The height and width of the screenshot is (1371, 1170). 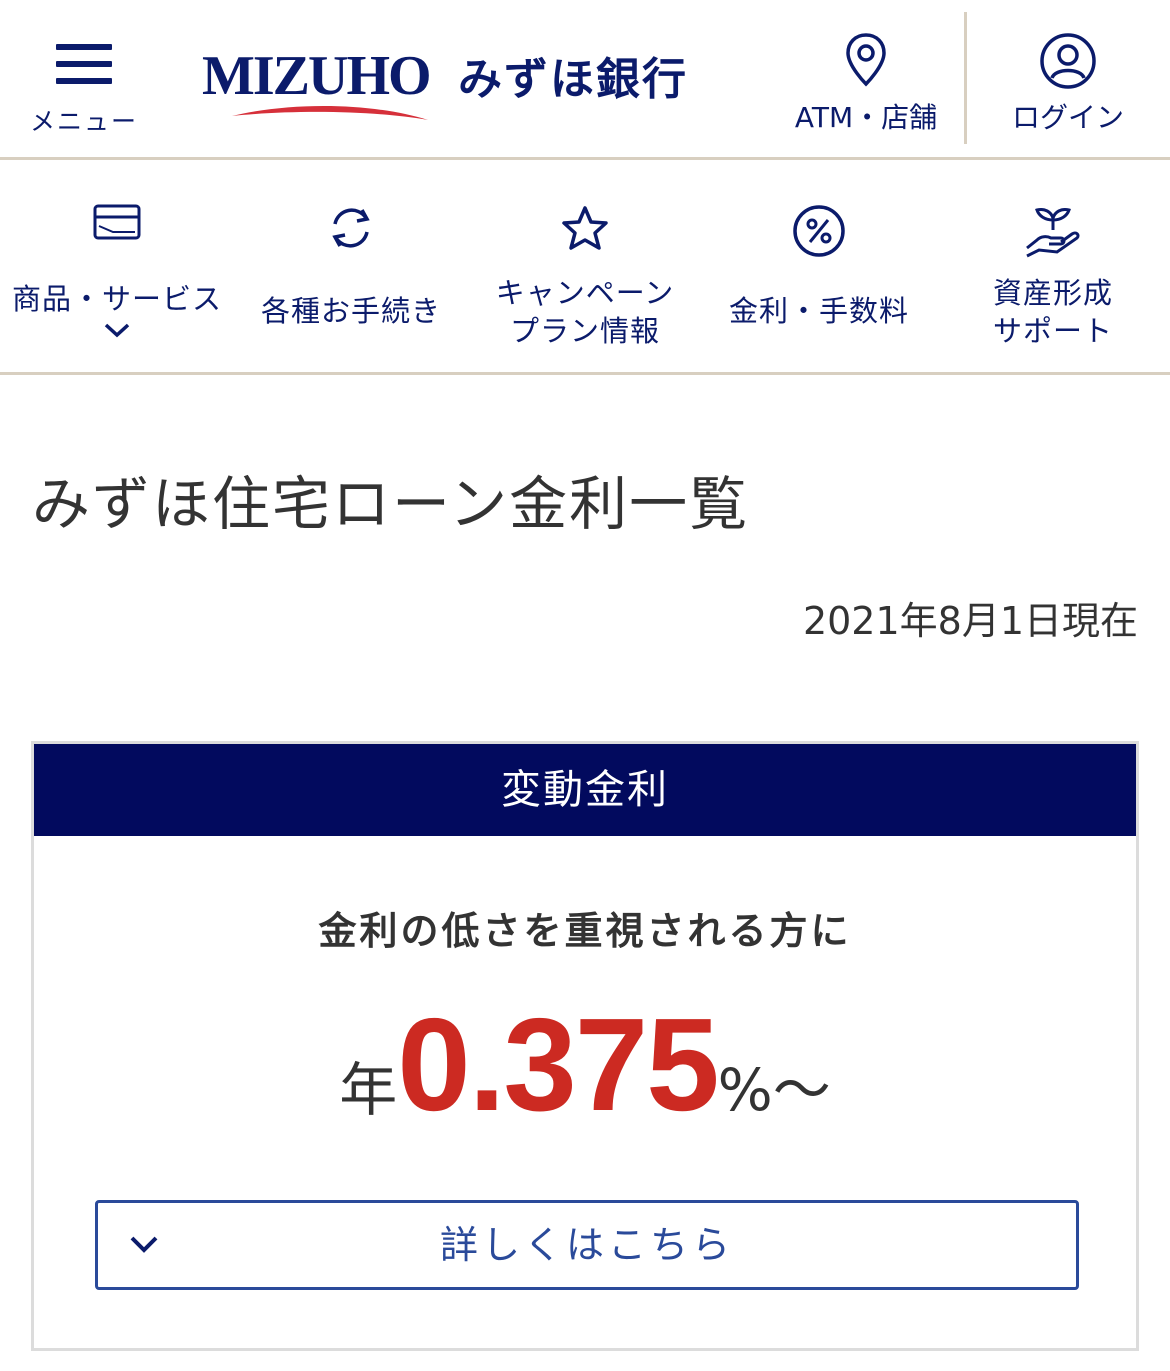 What do you see at coordinates (330, 112) in the screenshot?
I see `logo-swoosh-icon` at bounding box center [330, 112].